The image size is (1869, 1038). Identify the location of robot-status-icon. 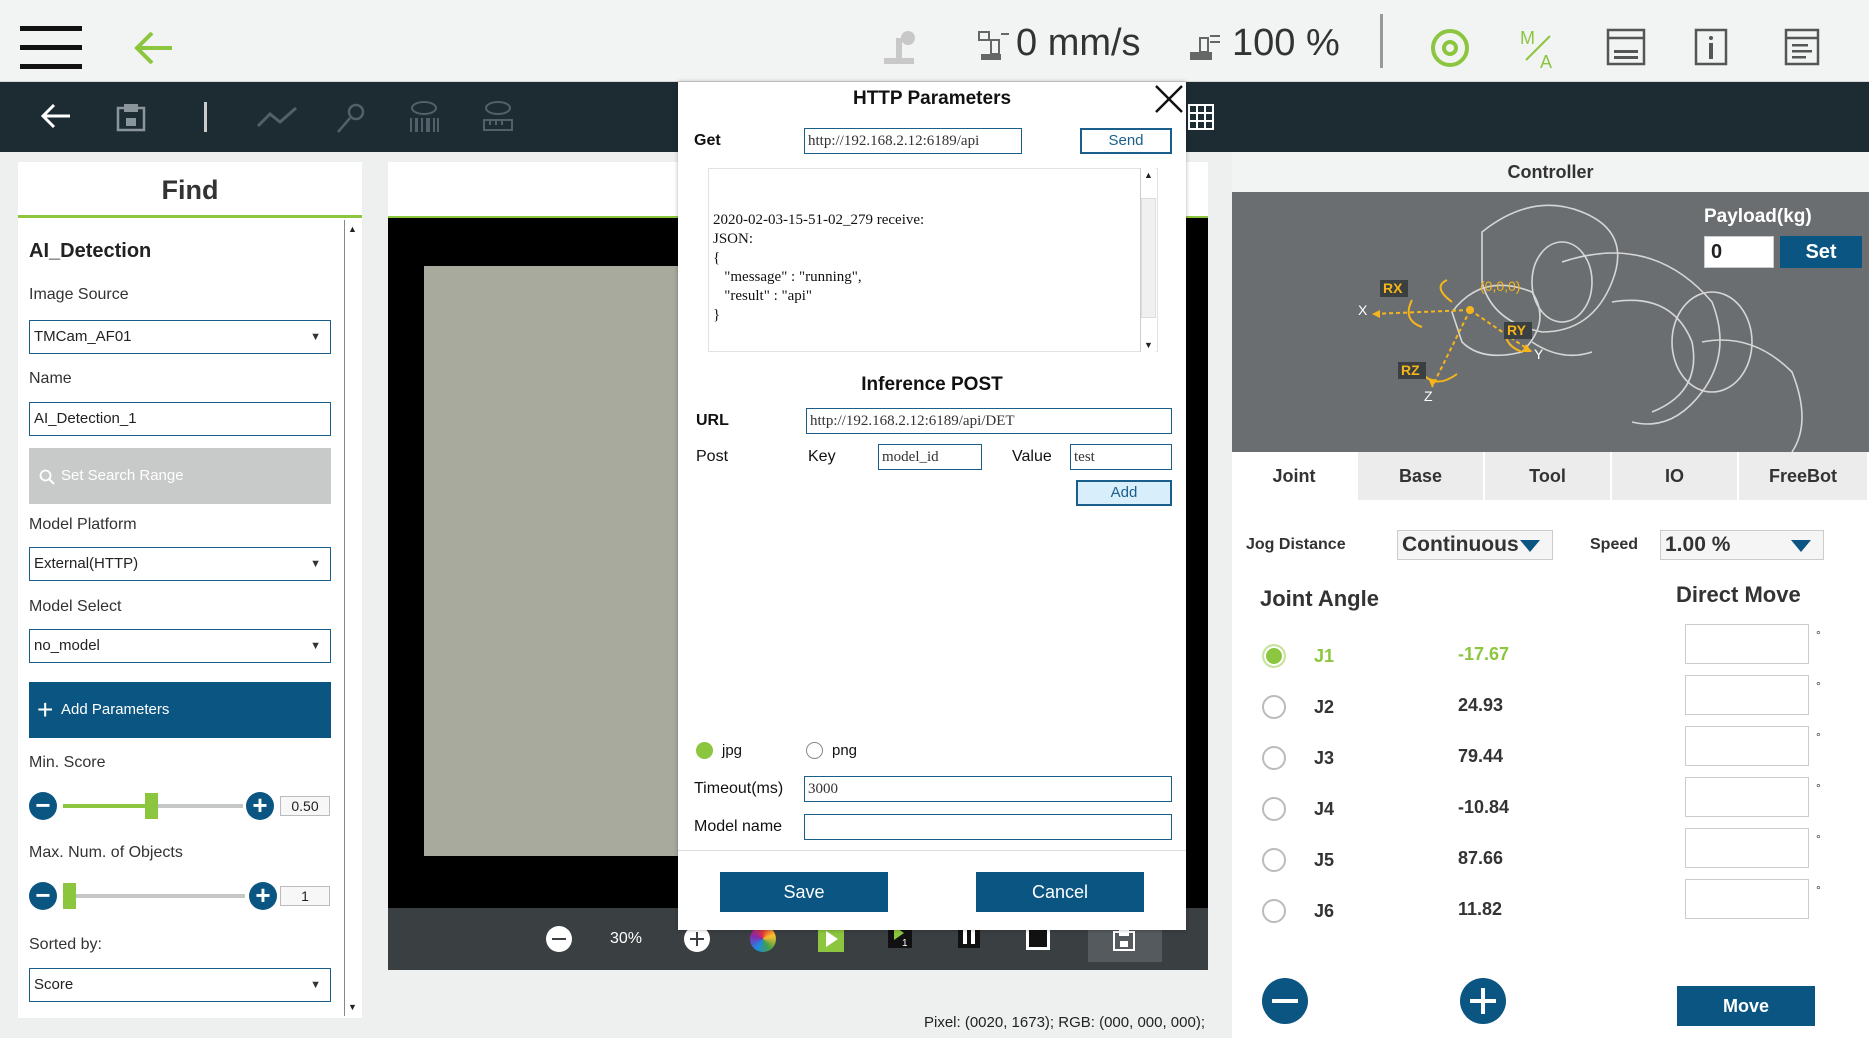
(1450, 48).